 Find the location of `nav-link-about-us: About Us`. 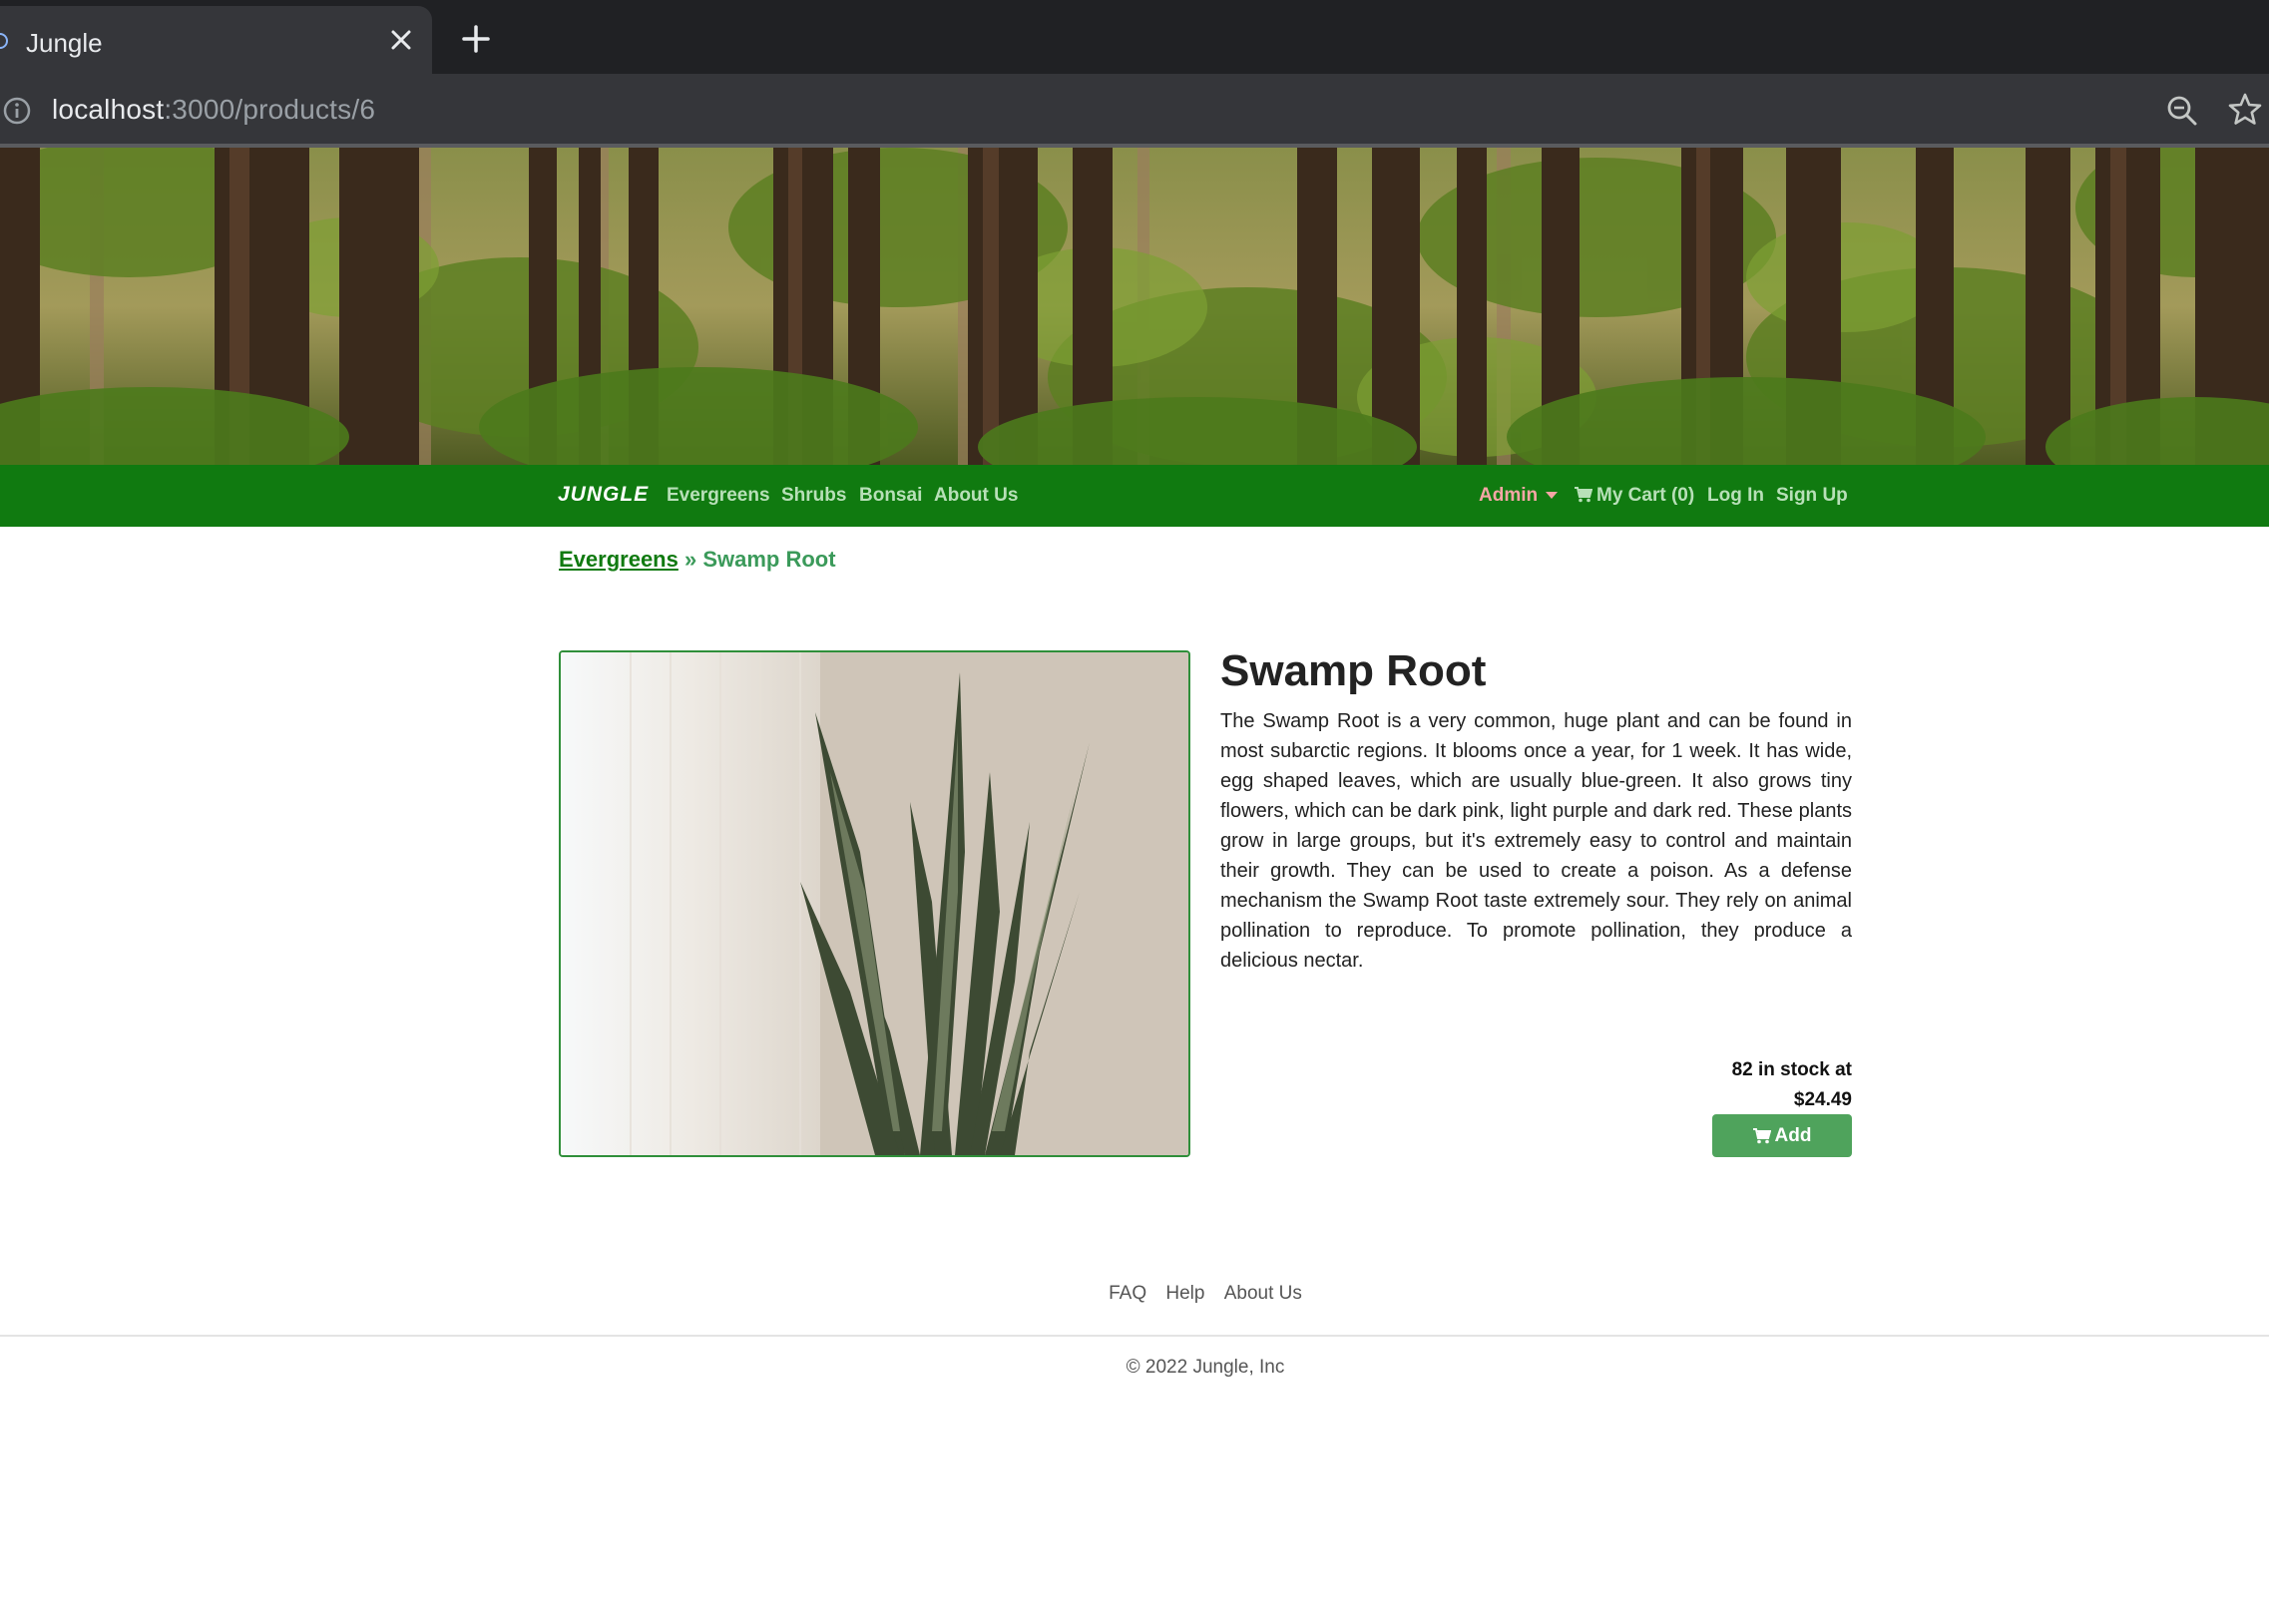

nav-link-about-us: About Us is located at coordinates (976, 496).